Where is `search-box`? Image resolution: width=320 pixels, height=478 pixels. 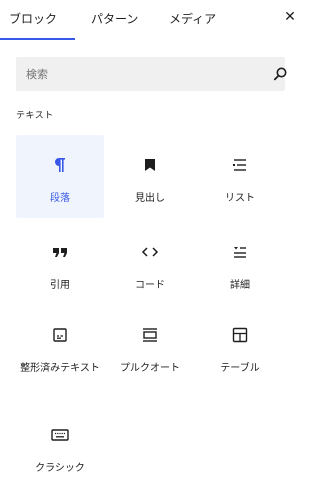
search-box is located at coordinates (152, 74).